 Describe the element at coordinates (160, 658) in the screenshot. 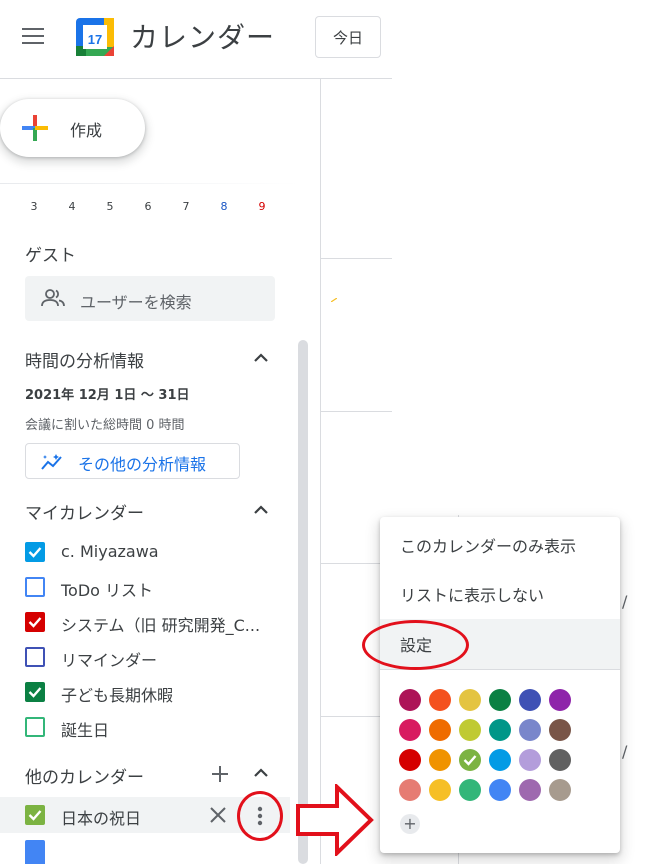

I see `calendar-item-reminders: リマインダー` at that location.